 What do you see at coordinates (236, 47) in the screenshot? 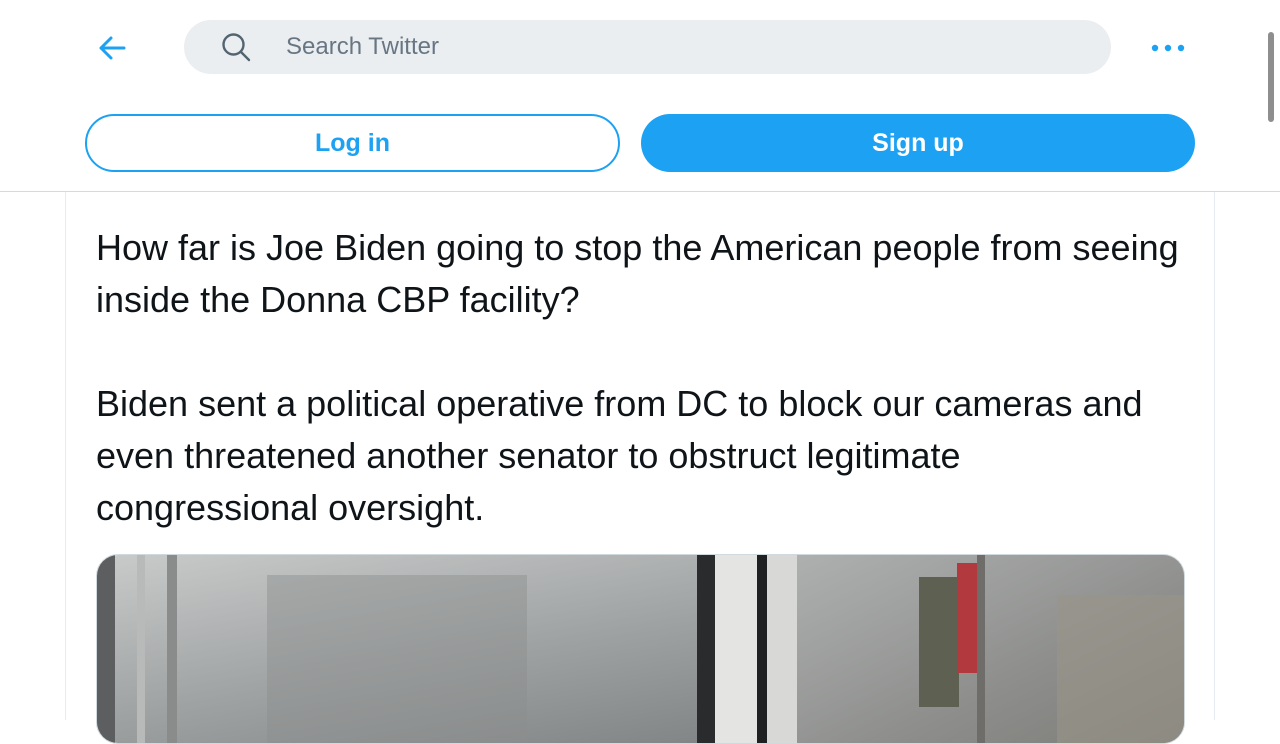
I see `search-icon` at bounding box center [236, 47].